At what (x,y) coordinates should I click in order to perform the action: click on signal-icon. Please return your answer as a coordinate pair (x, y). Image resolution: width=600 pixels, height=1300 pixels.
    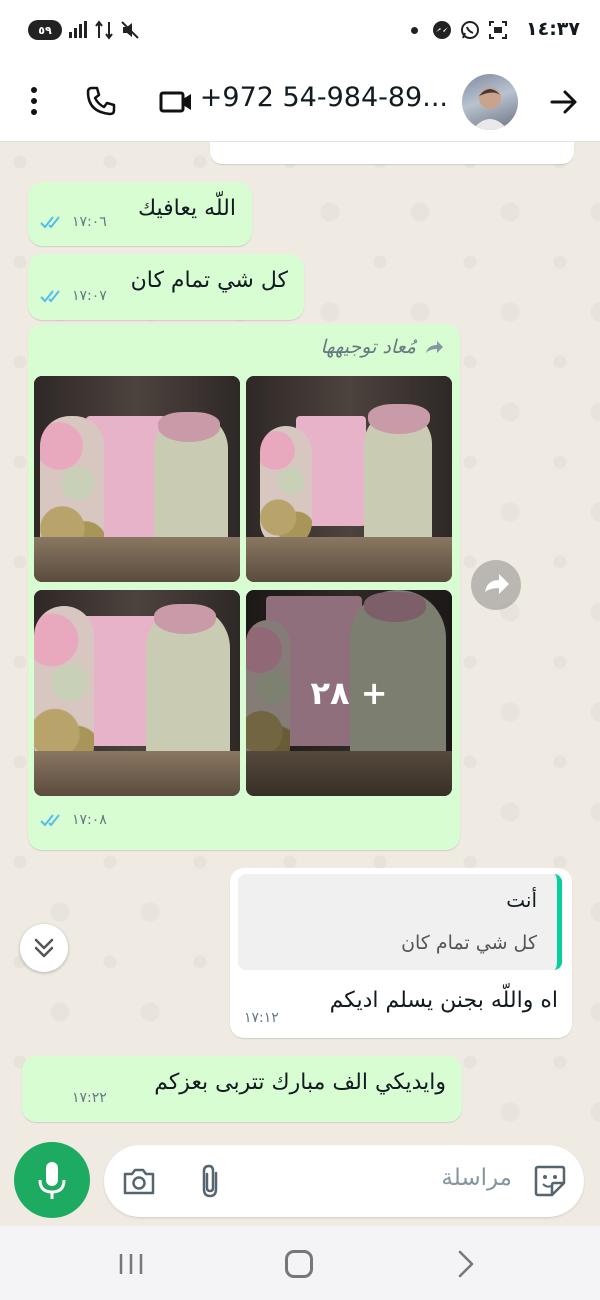
    Looking at the image, I should click on (78, 29).